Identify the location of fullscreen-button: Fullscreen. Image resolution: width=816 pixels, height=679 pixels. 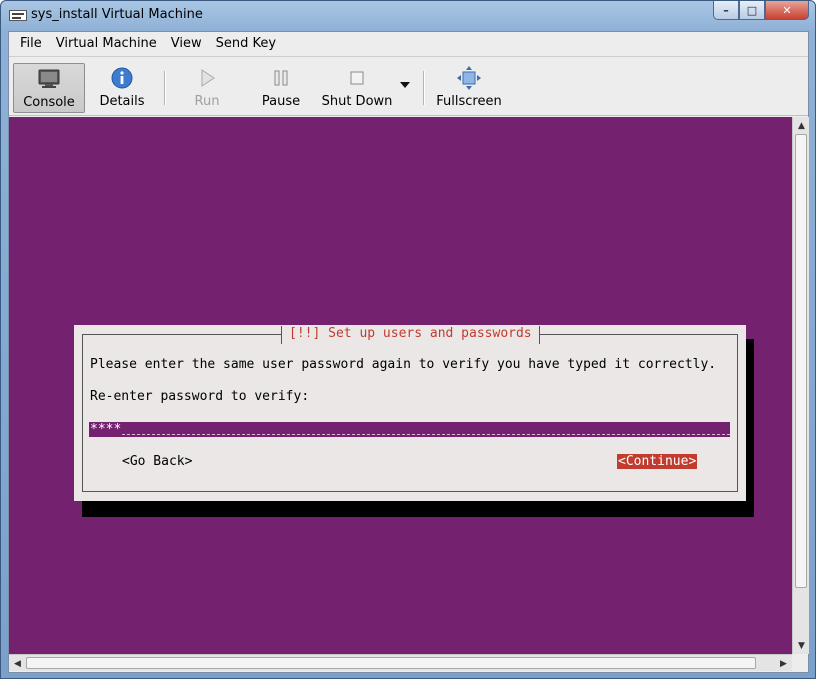
(469, 88).